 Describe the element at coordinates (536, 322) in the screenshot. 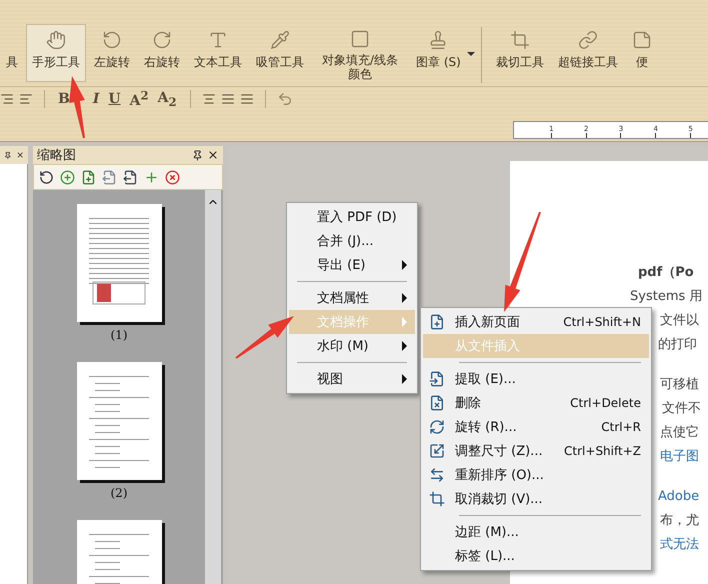

I see `menu-item: 插入新页面 Ctrl+Shift+N` at that location.